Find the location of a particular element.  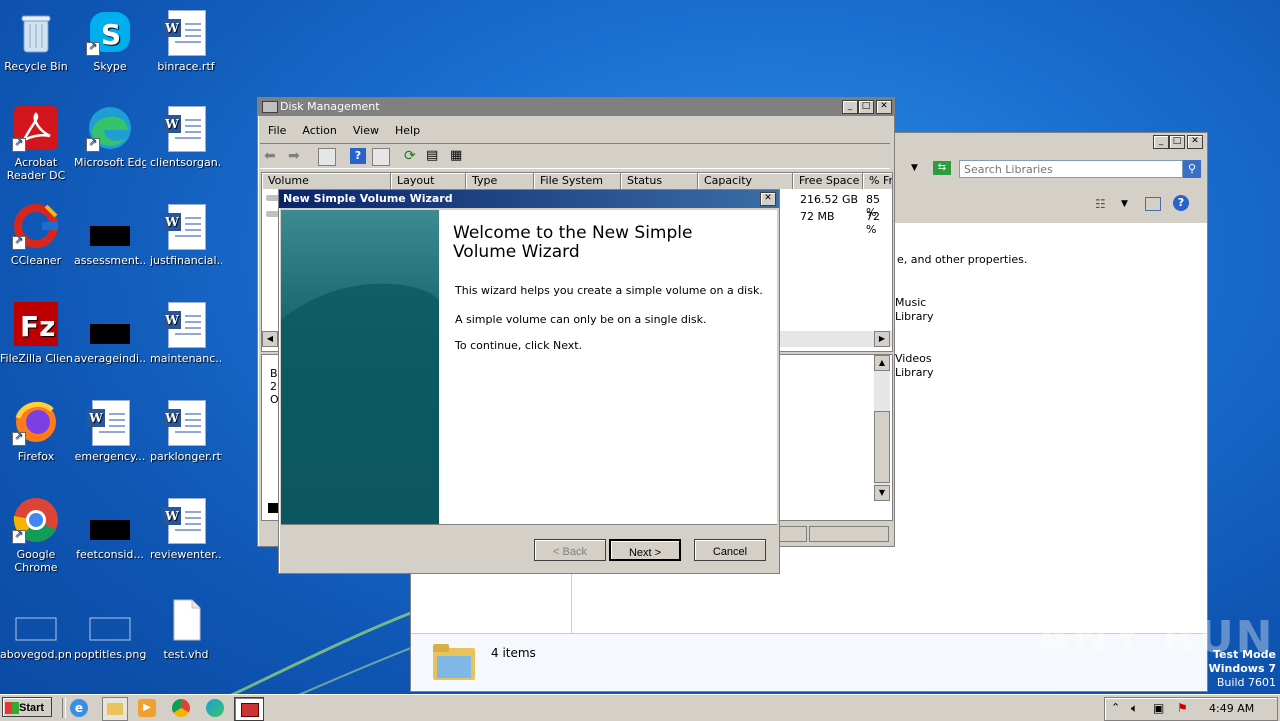

search-input is located at coordinates (1071, 169).